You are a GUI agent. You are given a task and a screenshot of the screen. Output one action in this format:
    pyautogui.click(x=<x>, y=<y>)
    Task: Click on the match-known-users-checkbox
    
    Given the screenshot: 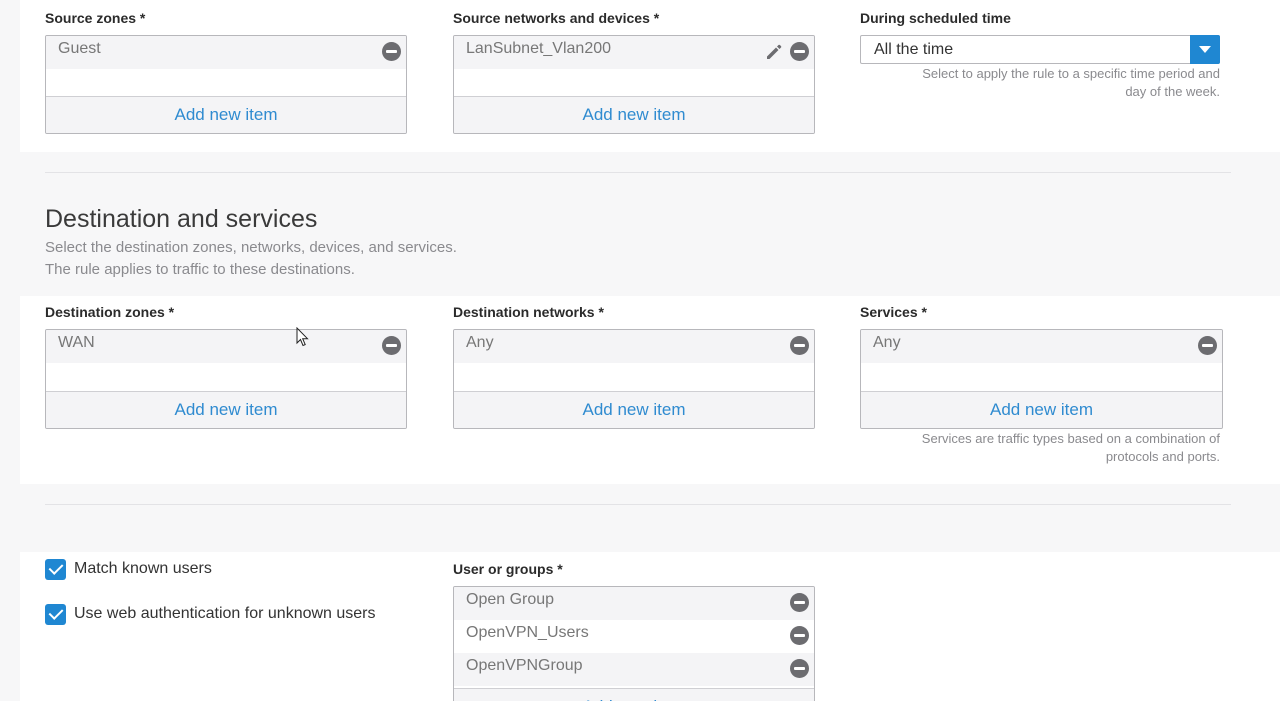 What is the action you would take?
    pyautogui.click(x=55, y=569)
    